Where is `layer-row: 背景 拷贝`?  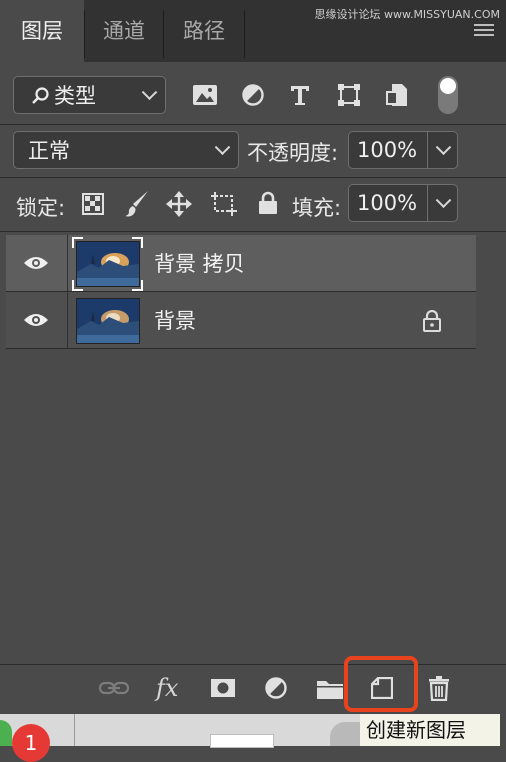
layer-row: 背景 拷贝 is located at coordinates (241, 263).